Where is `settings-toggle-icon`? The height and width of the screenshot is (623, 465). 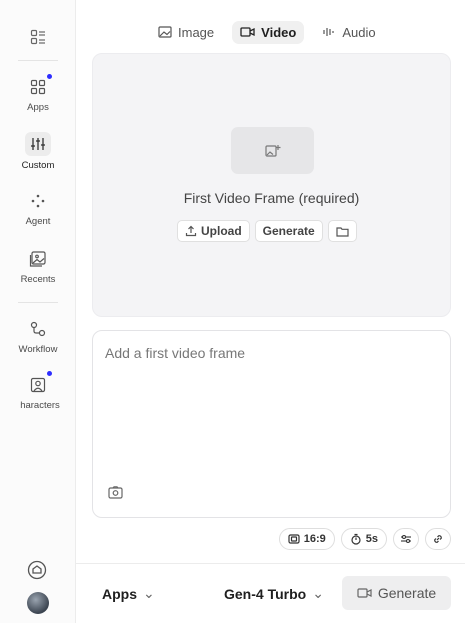 settings-toggle-icon is located at coordinates (406, 539).